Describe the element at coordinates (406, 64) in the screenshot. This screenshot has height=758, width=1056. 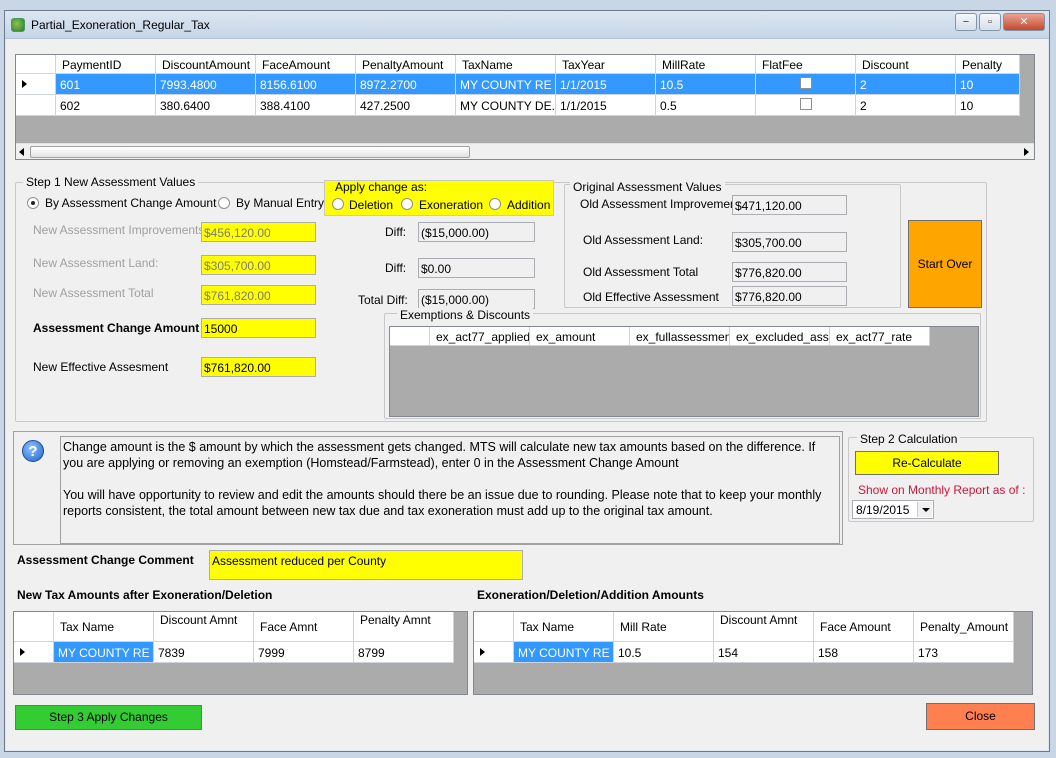
I see `grid-header-penaltyamount: PenaltyAmount` at that location.